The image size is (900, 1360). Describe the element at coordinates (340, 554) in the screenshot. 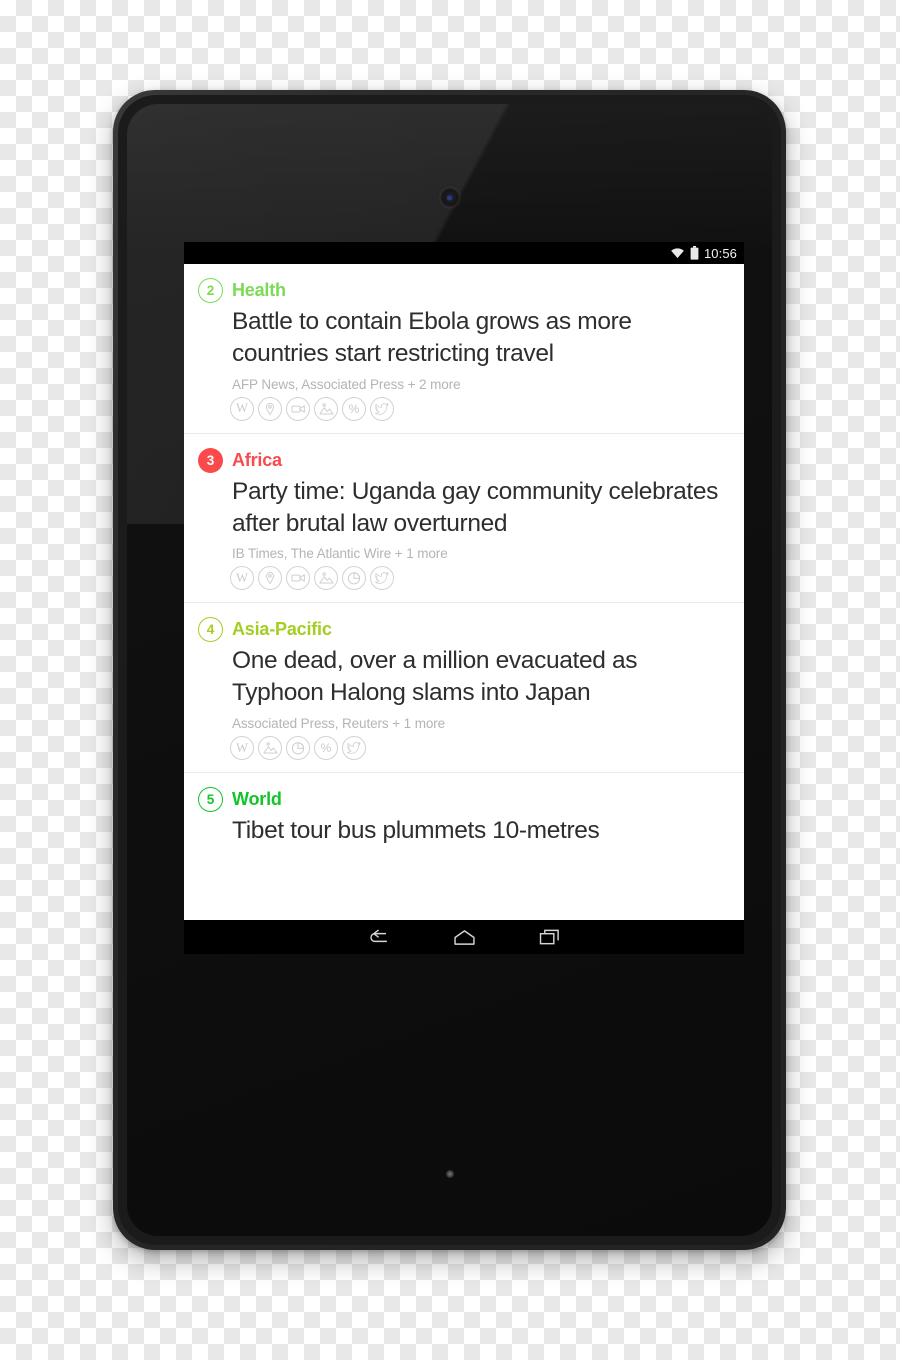

I see `source-list: IB Times, The Atlantic Wire + 1 more` at that location.